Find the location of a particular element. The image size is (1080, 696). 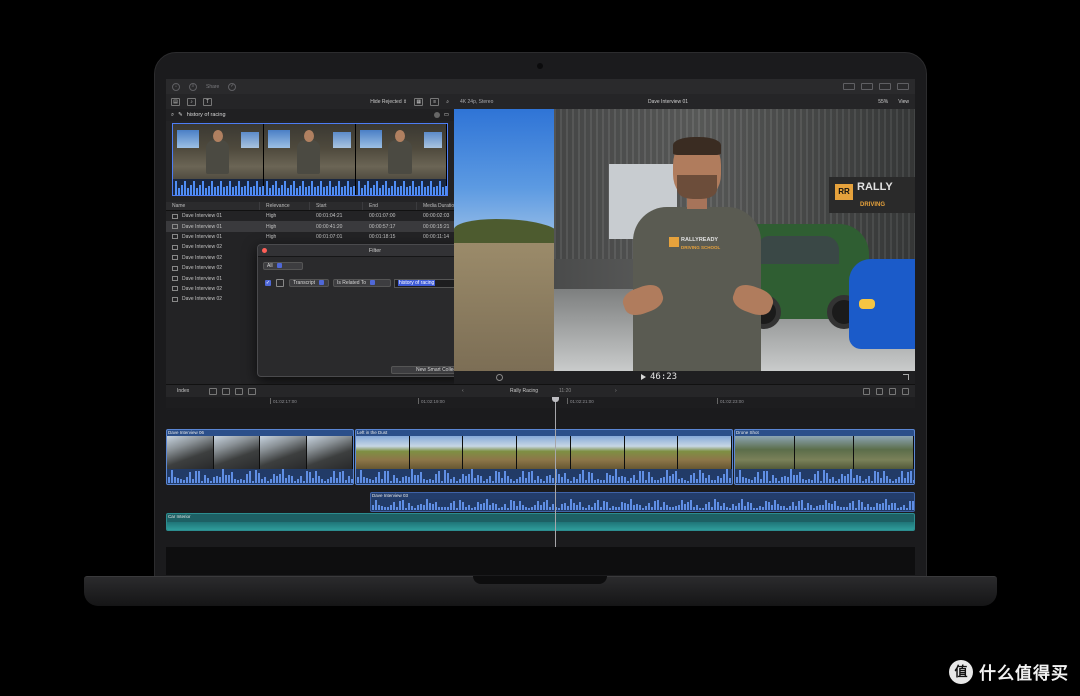

blue-car is located at coordinates (882, 304).